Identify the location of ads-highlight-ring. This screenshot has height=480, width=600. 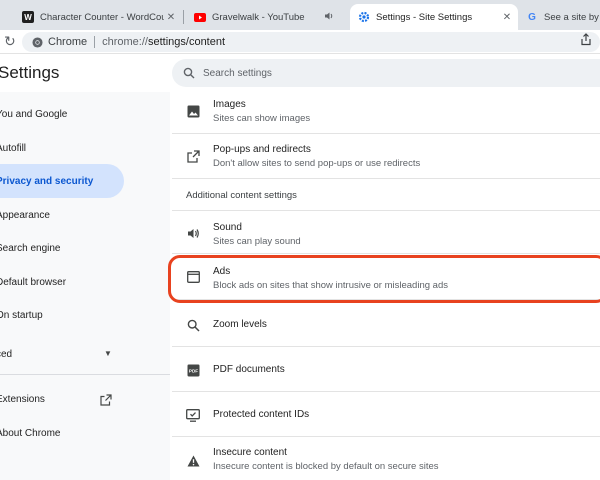
(384, 279).